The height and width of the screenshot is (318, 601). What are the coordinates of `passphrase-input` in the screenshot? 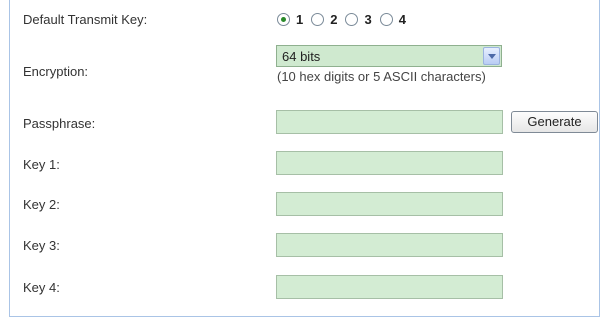 It's located at (389, 122).